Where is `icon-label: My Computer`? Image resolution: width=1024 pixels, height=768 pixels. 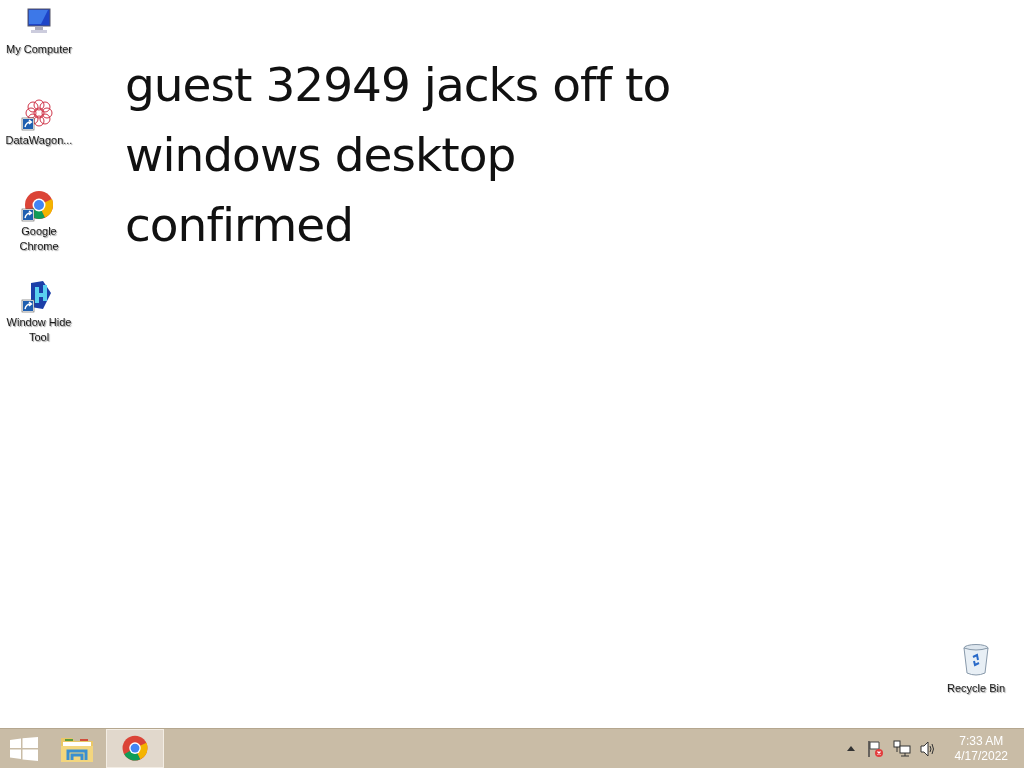
icon-label: My Computer is located at coordinates (39, 49).